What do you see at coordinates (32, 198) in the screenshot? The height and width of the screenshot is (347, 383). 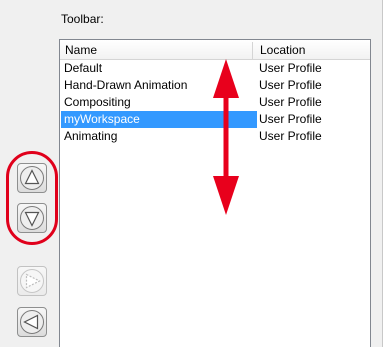 I see `highlight-oval` at bounding box center [32, 198].